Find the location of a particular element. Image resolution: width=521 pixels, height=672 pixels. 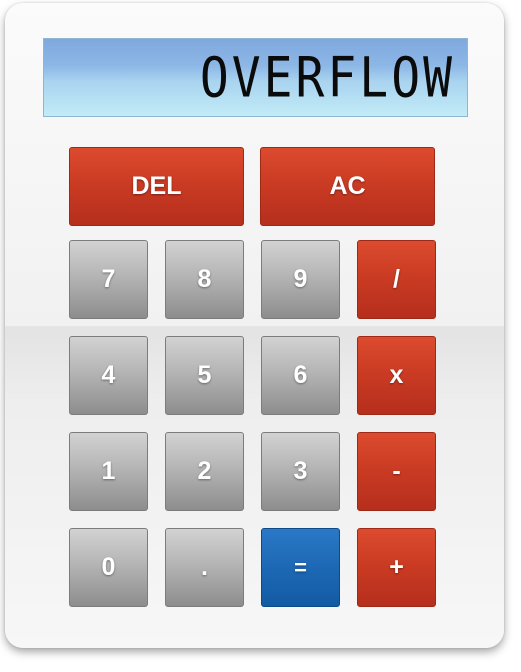

digit-6-button: 6 is located at coordinates (300, 375).